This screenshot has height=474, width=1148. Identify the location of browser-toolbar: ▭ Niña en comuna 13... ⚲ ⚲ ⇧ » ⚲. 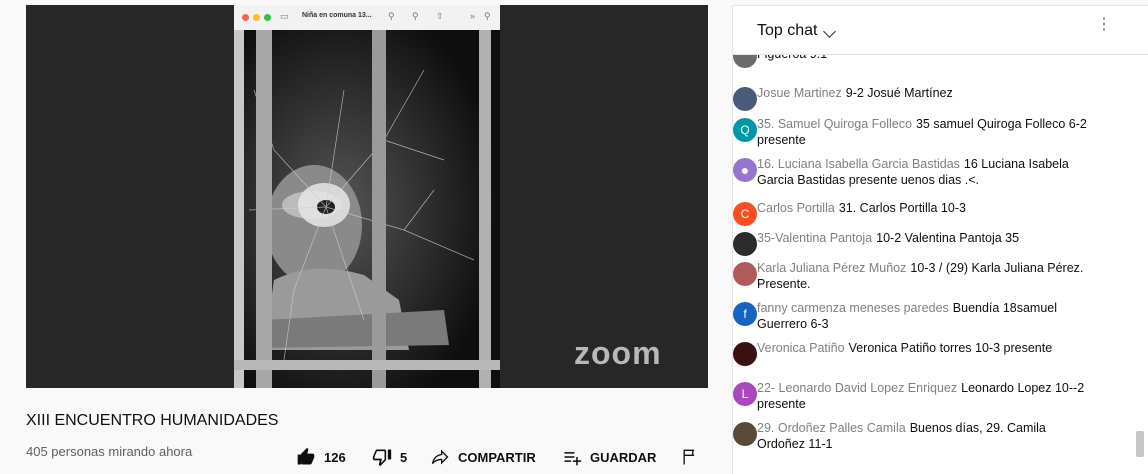
(367, 18).